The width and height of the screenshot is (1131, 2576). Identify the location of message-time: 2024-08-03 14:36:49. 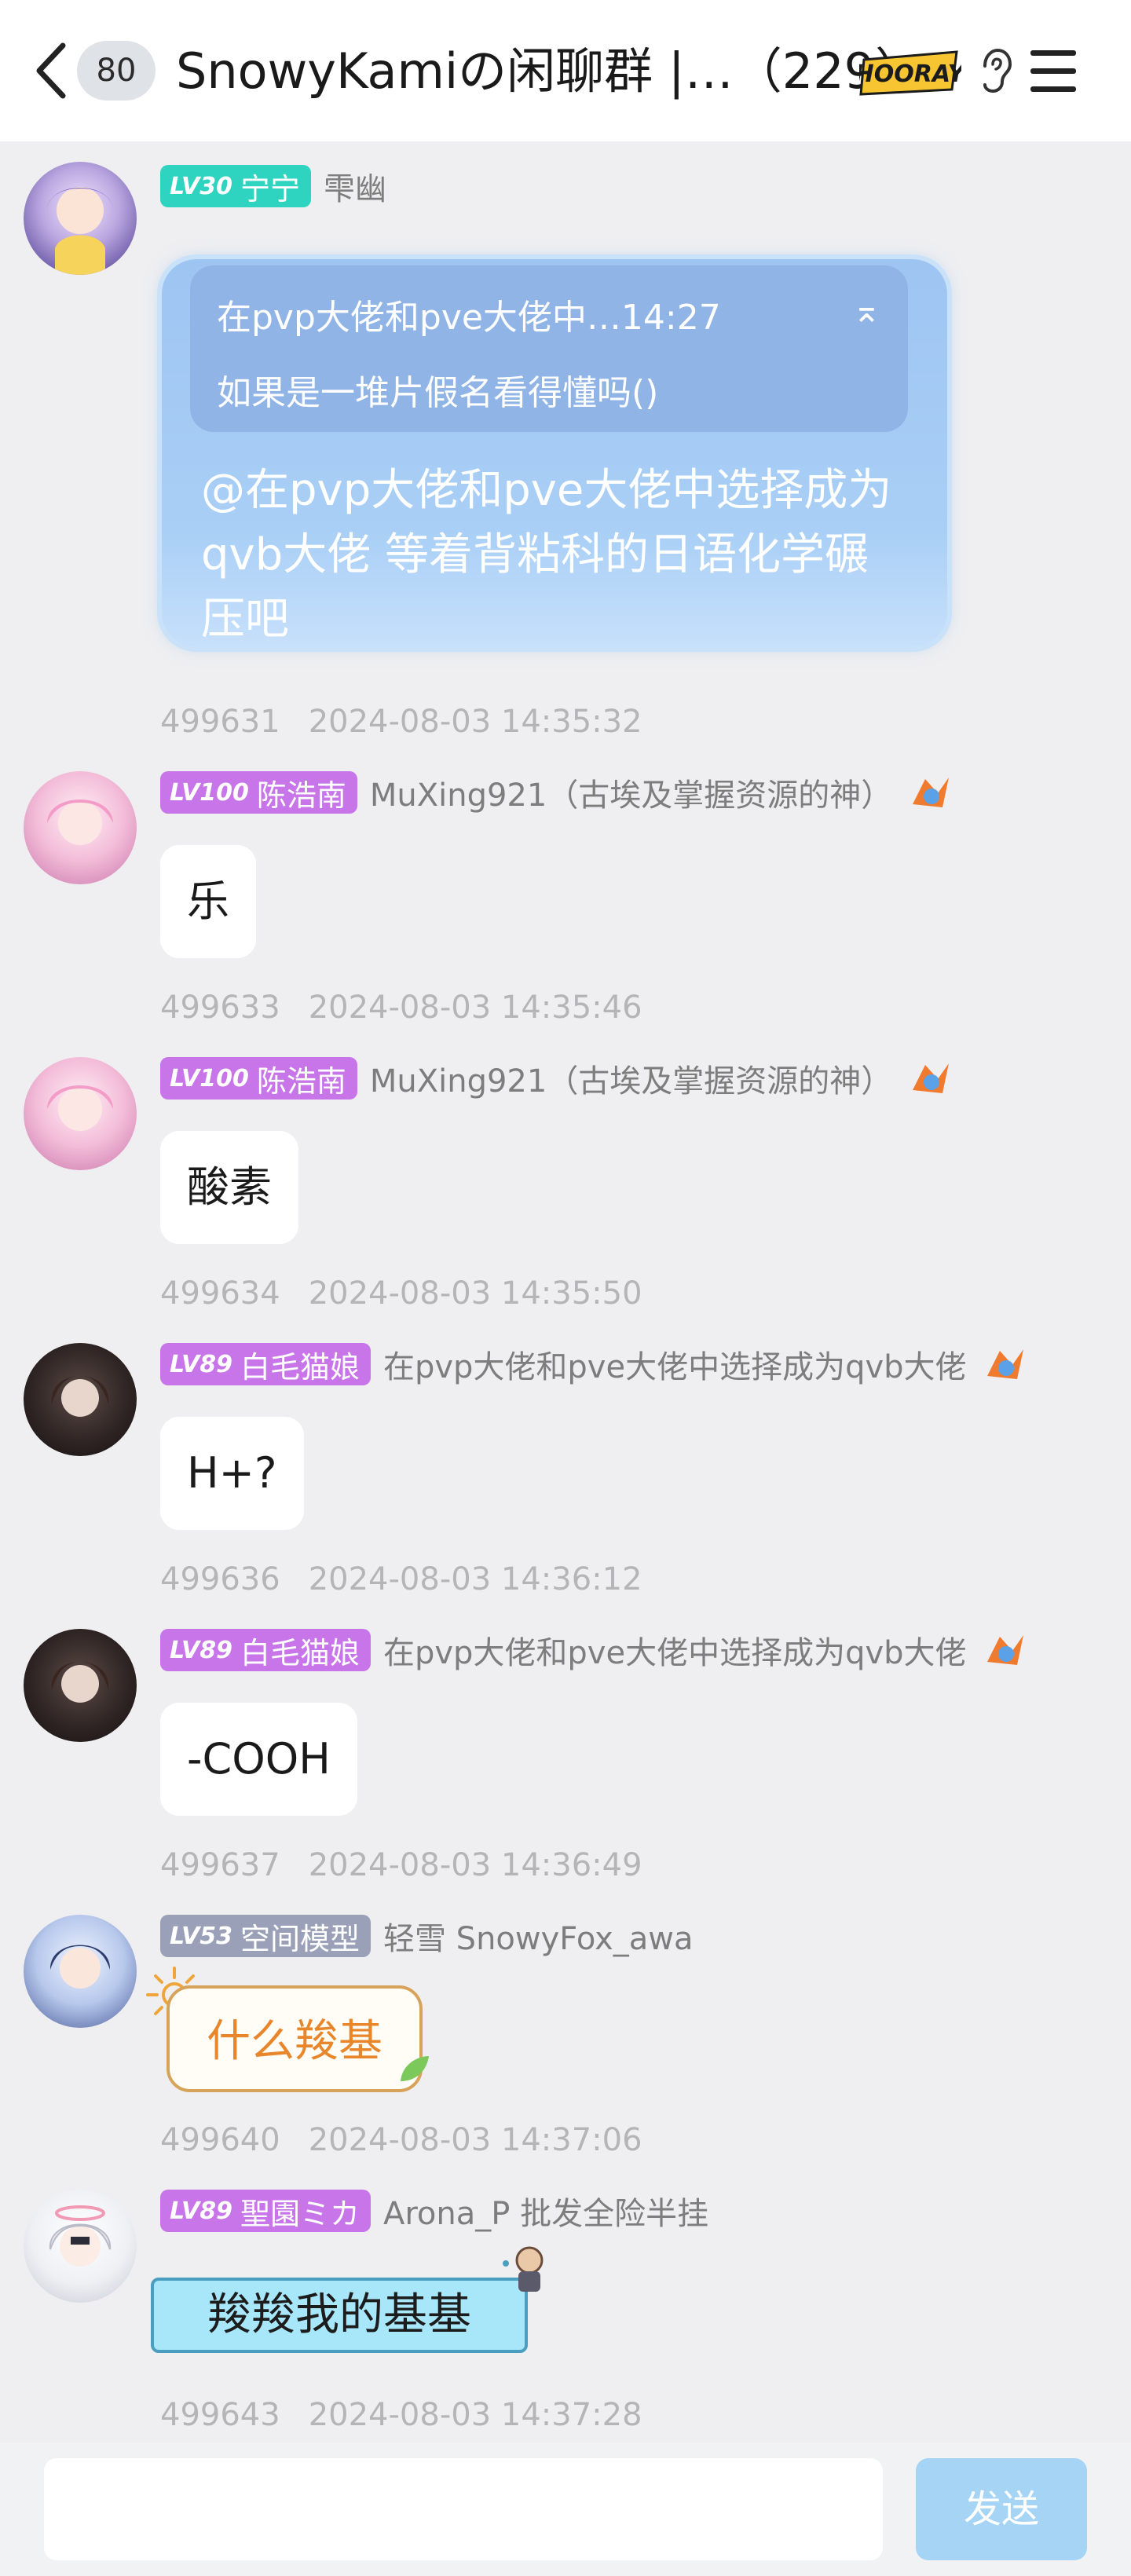
(475, 1865).